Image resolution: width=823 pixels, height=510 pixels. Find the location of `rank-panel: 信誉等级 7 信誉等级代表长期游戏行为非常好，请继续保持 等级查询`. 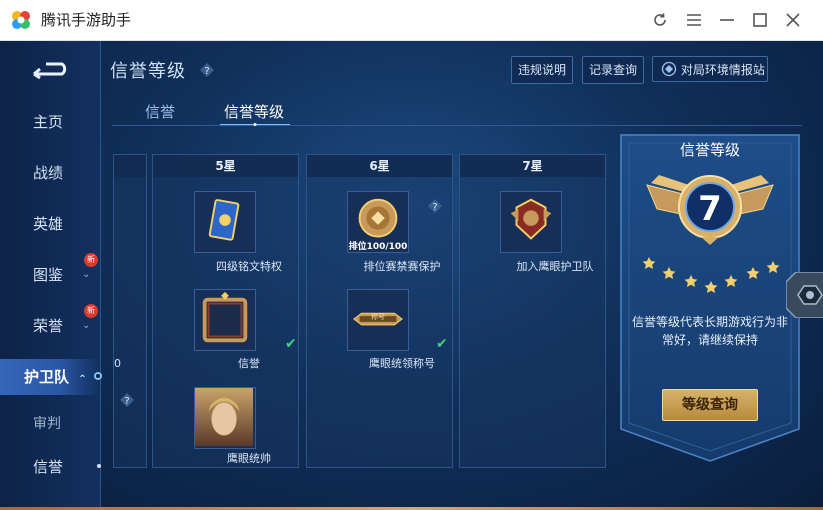

rank-panel: 信誉等级 7 信誉等级代表长期游戏行为非常好，请继续保持 等级查询 is located at coordinates (710, 298).